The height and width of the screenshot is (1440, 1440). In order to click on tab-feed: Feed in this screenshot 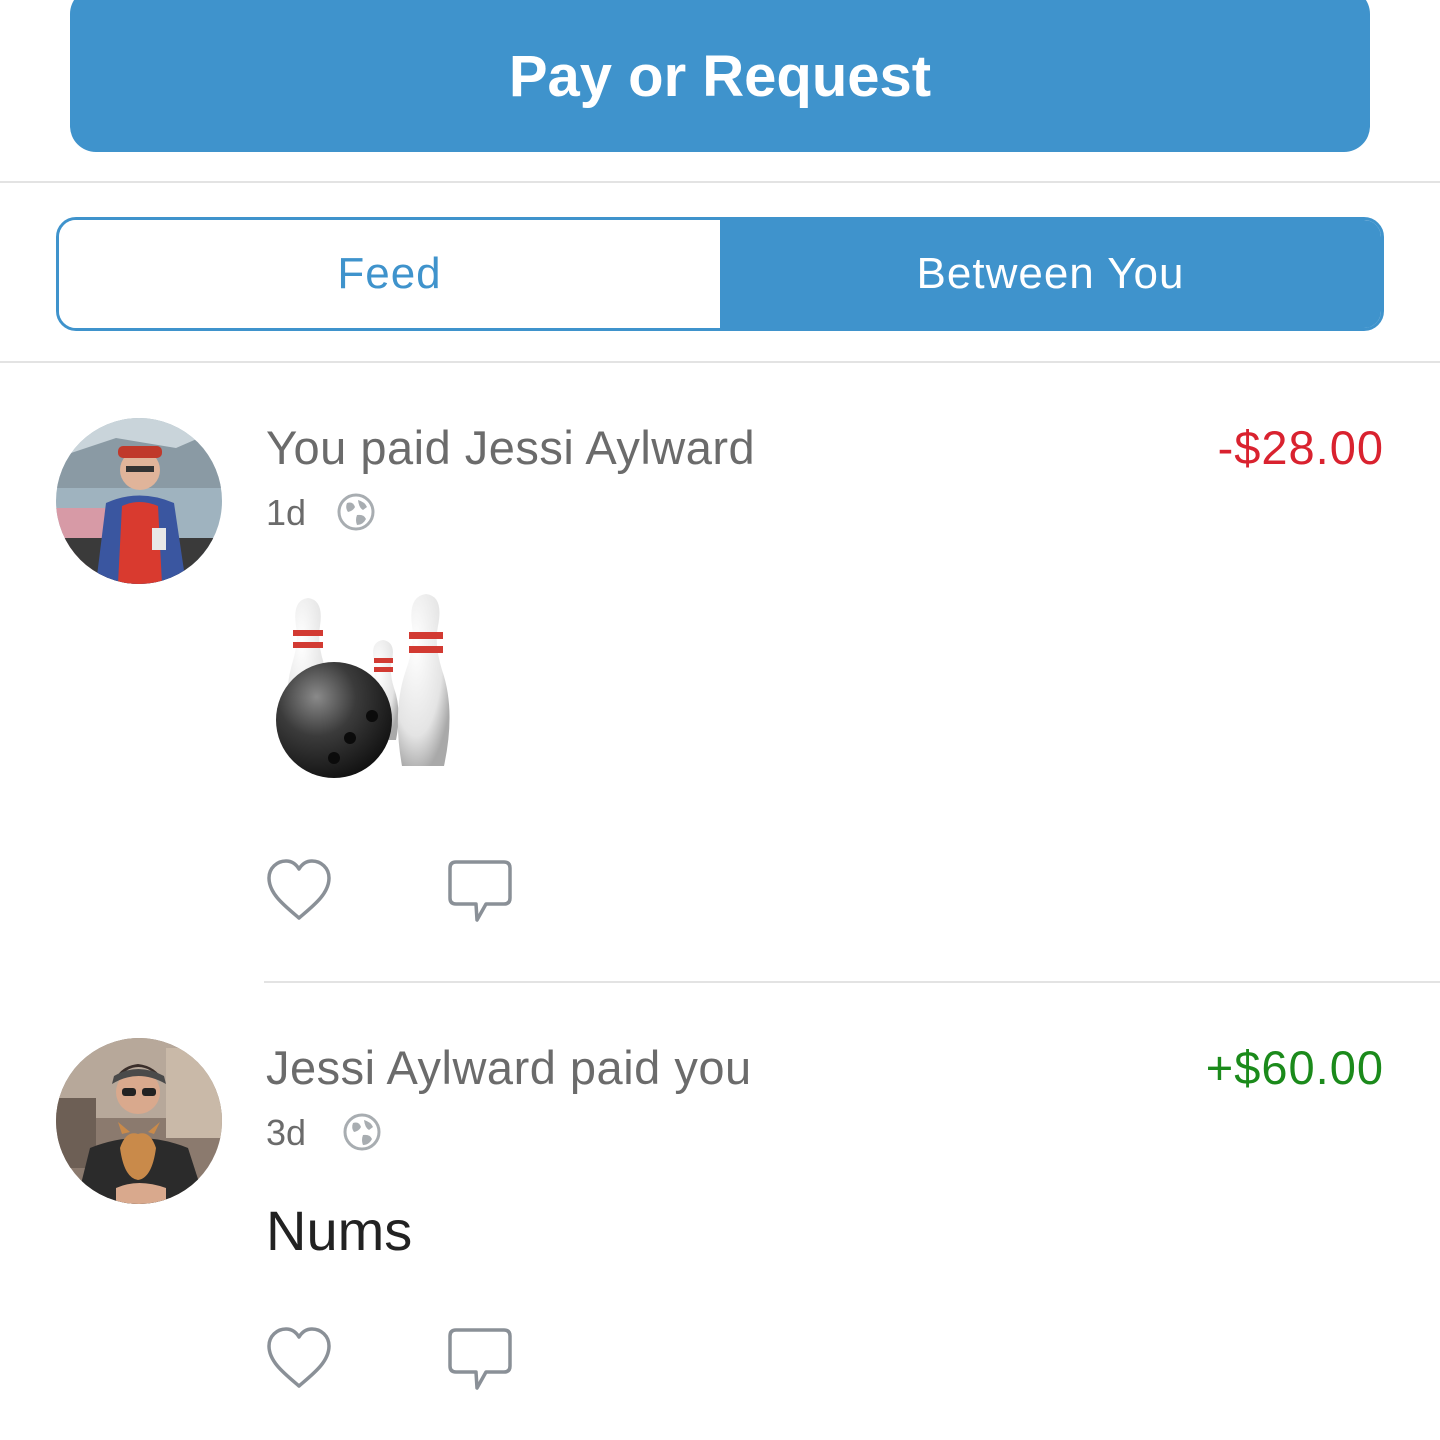, I will do `click(389, 274)`.